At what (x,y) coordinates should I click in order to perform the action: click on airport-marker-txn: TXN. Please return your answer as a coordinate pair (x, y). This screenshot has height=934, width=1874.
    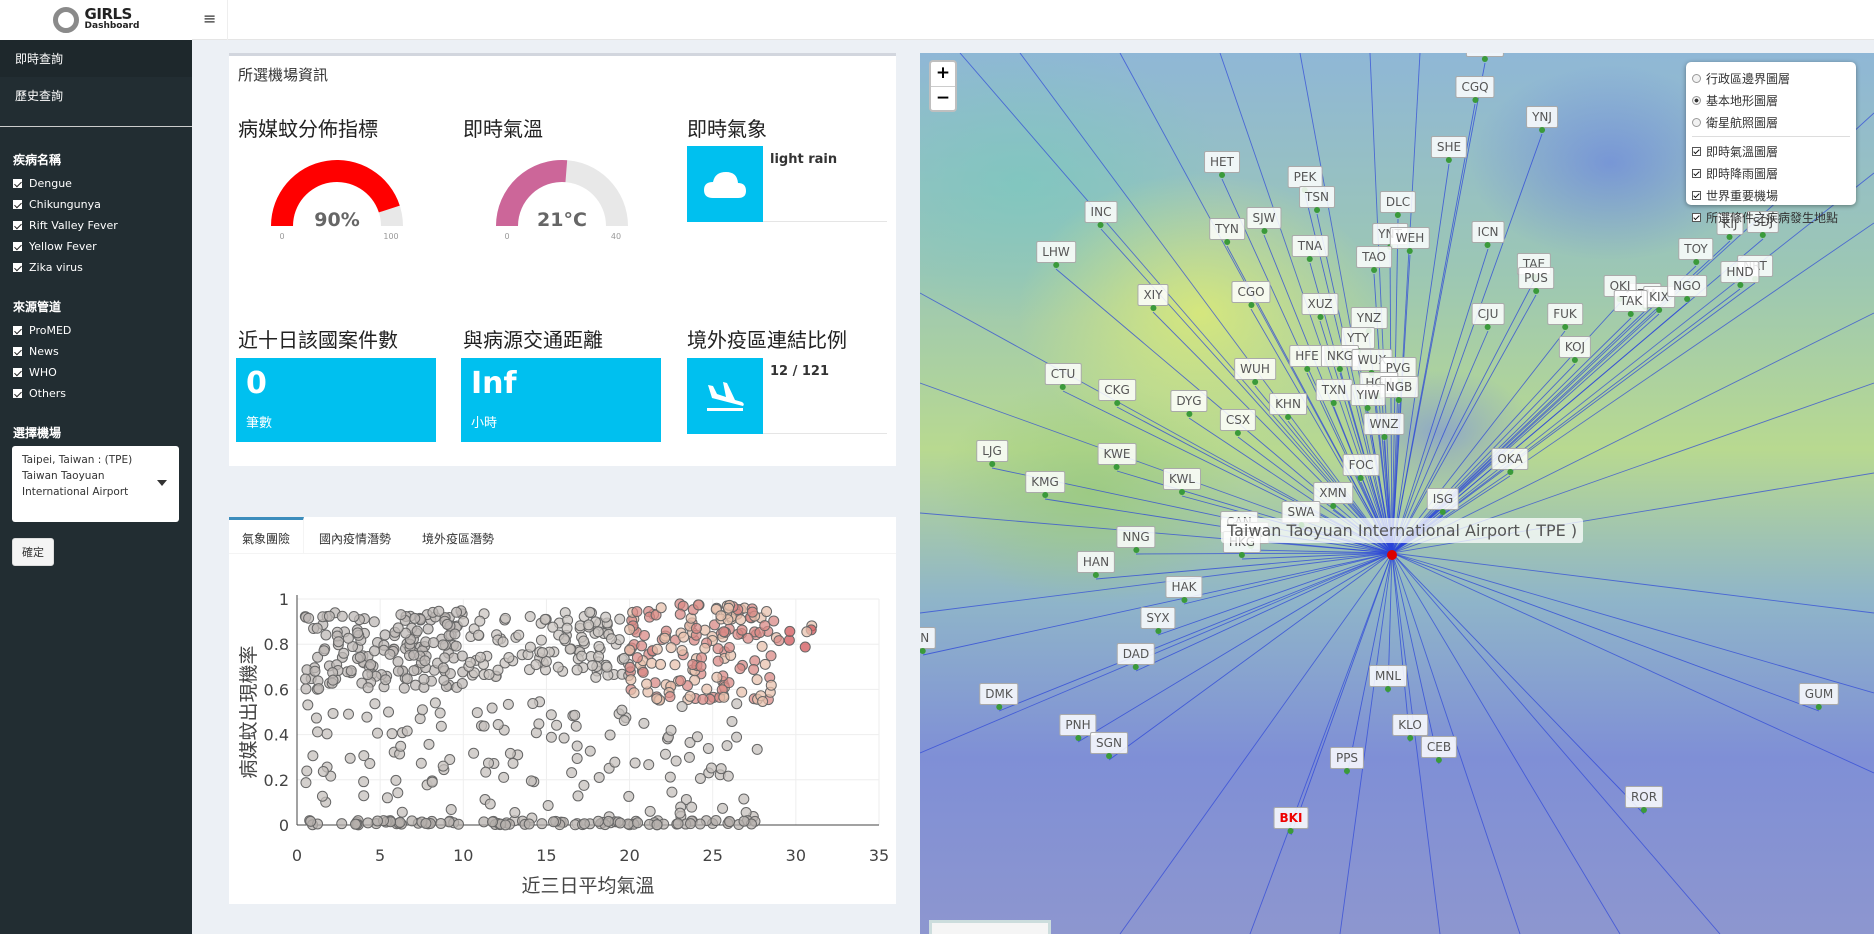
    Looking at the image, I should click on (1334, 392).